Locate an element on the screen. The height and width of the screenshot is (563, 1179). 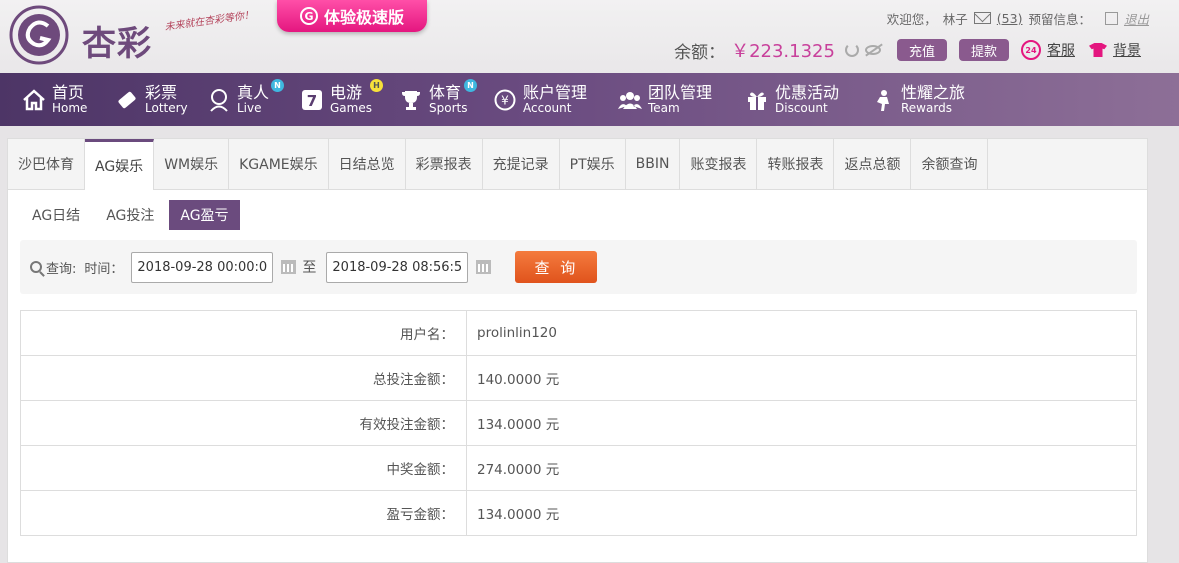
tab-kgame-entertainment: KGAME娱乐 is located at coordinates (279, 164).